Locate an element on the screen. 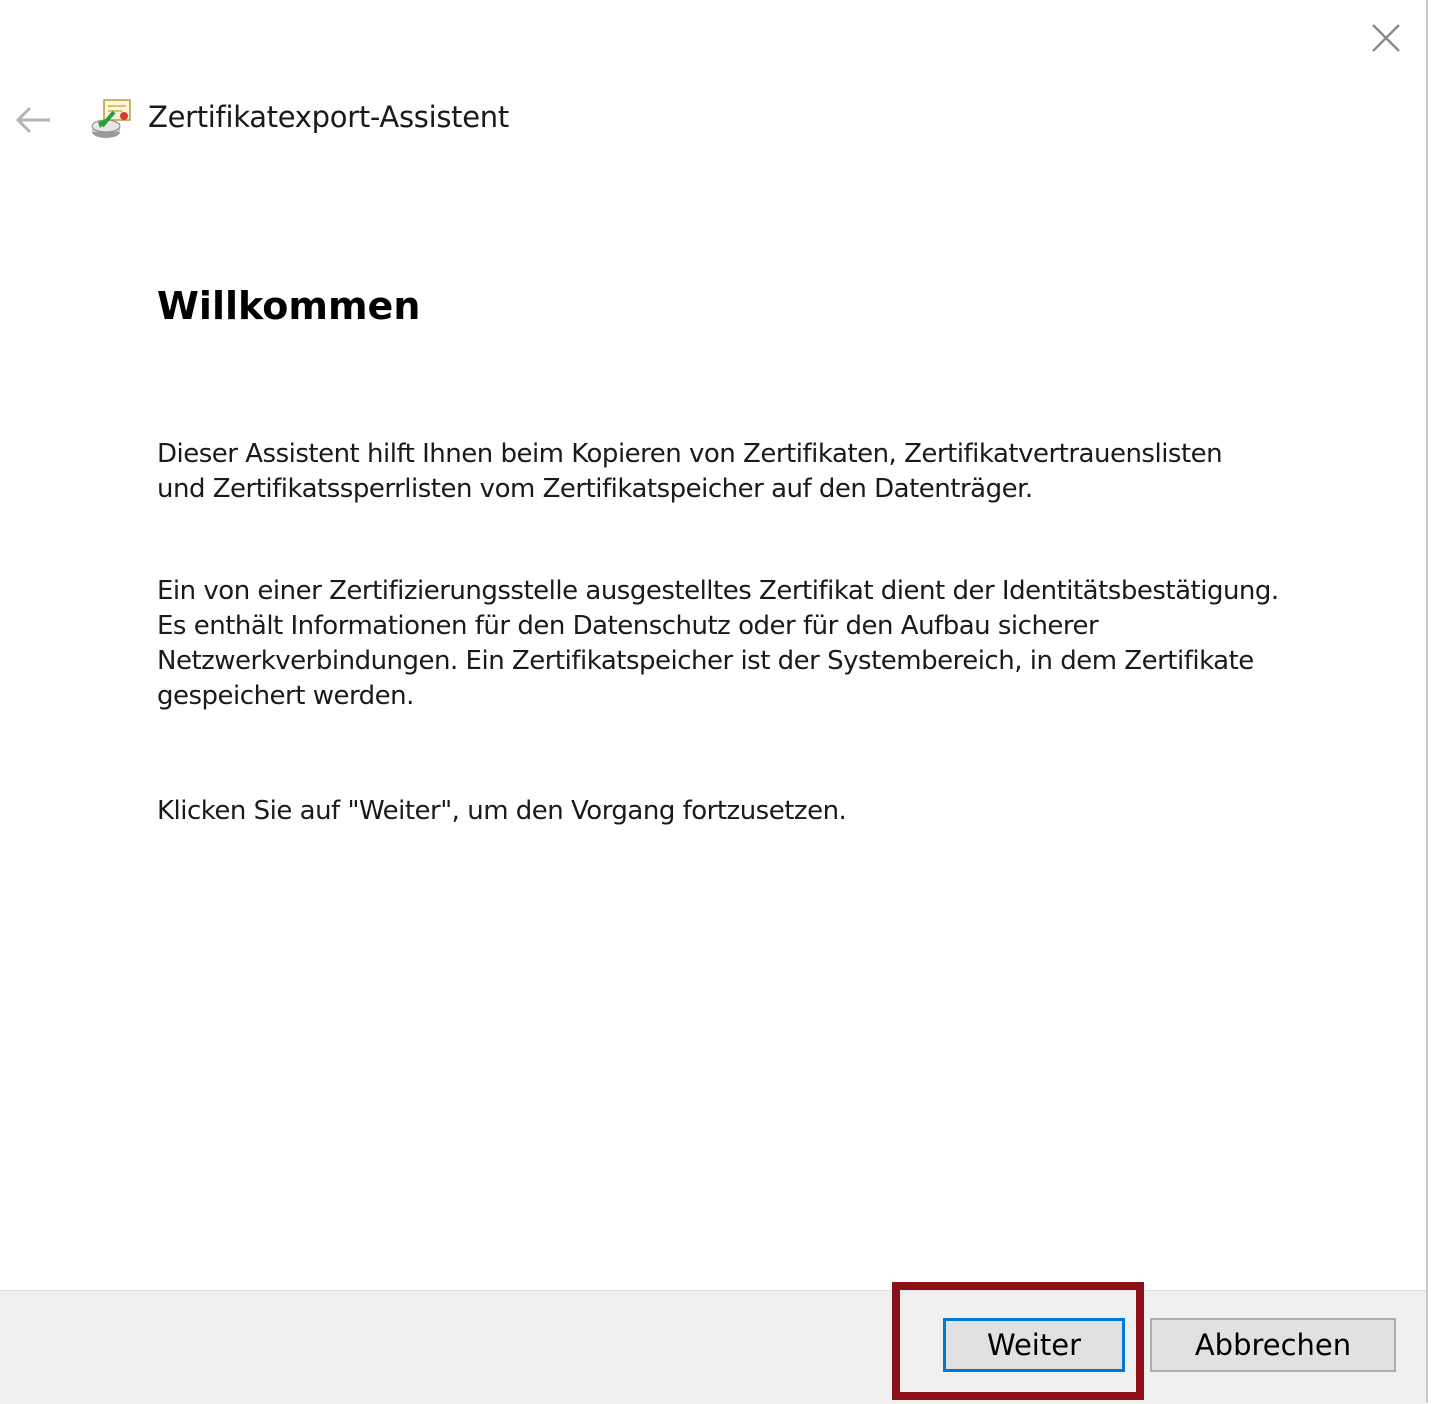  next-button: Weiter is located at coordinates (1034, 1345).